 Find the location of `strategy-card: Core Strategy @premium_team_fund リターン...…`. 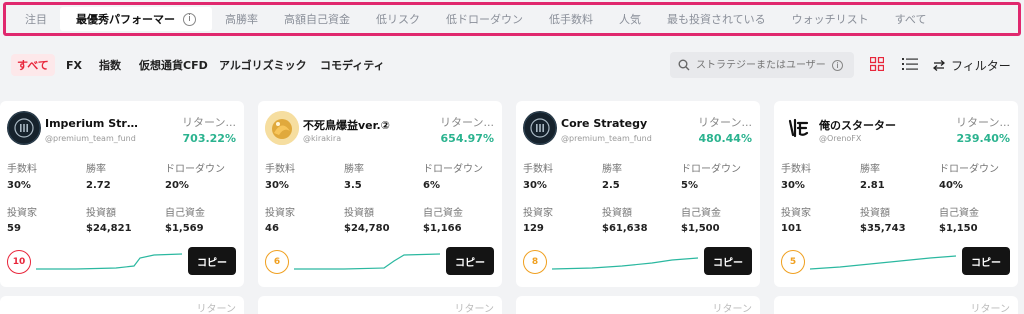

strategy-card: Core Strategy @premium_team_fund リターン...… is located at coordinates (638, 194).